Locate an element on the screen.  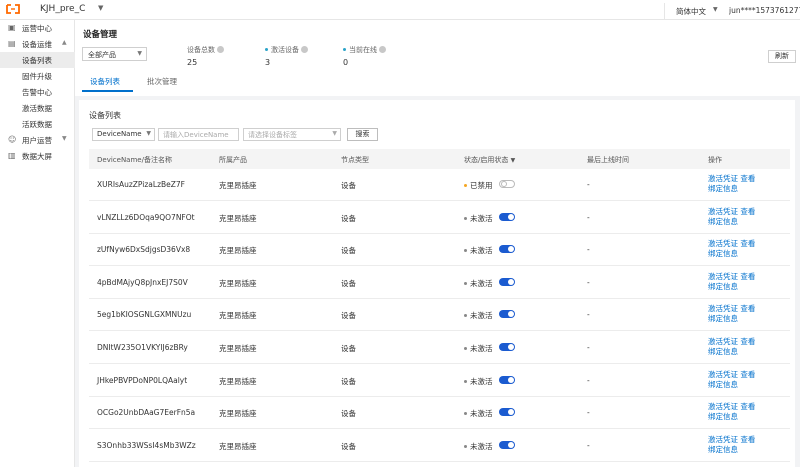
stat-value: 3 is located at coordinates (268, 62).